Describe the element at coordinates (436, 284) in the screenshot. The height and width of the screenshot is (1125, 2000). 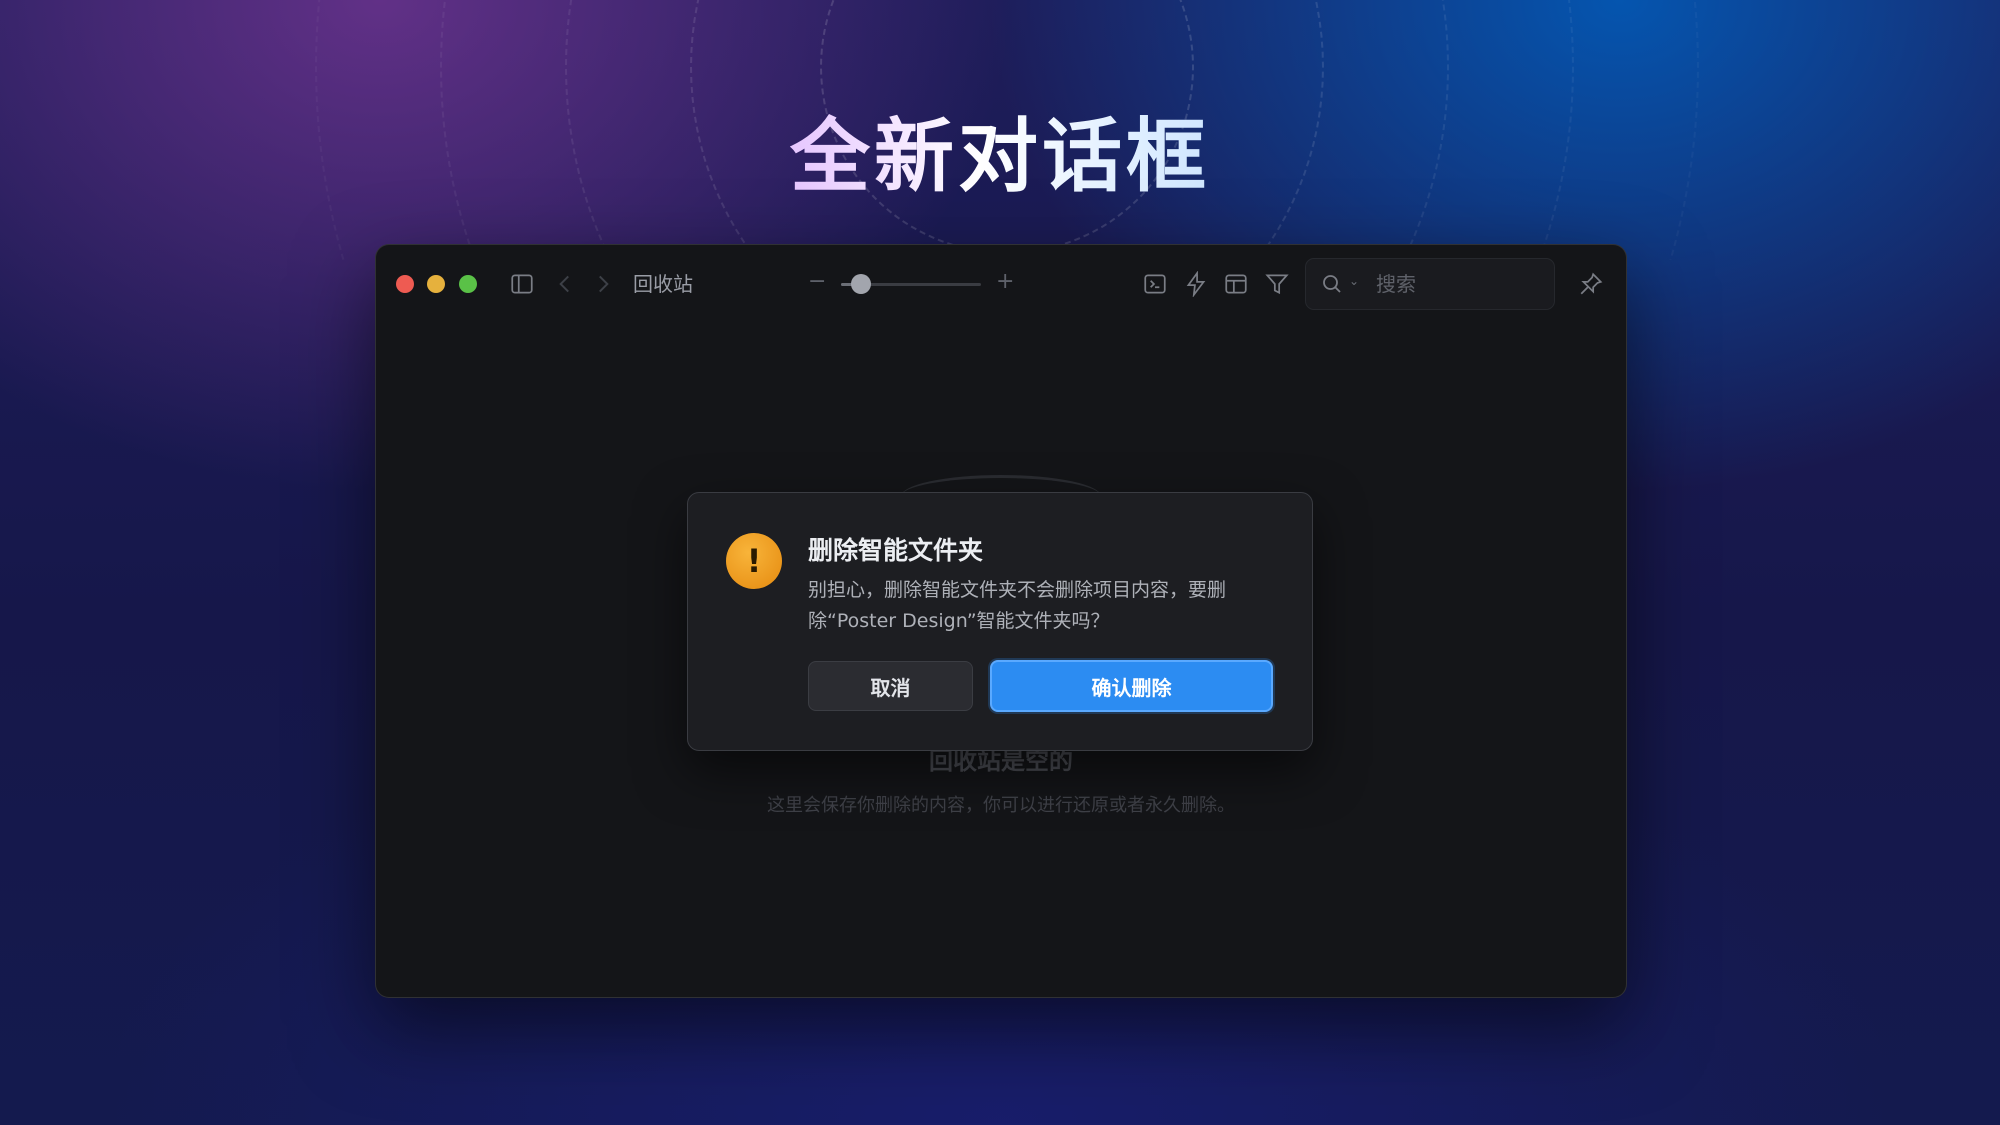
I see `minimize-window-button` at that location.